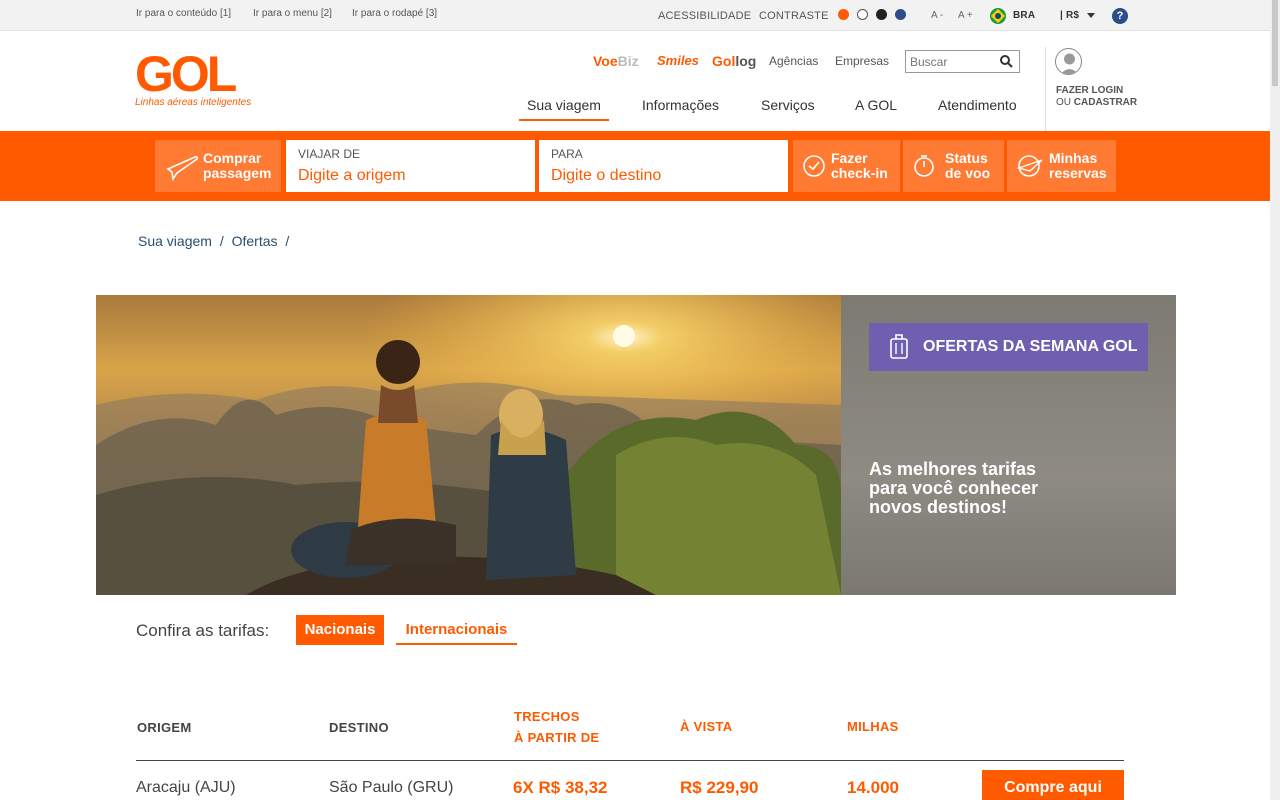 The height and width of the screenshot is (800, 1280). Describe the element at coordinates (175, 241) in the screenshot. I see `breadcrumb-sua-viagem: Sua viagem` at that location.